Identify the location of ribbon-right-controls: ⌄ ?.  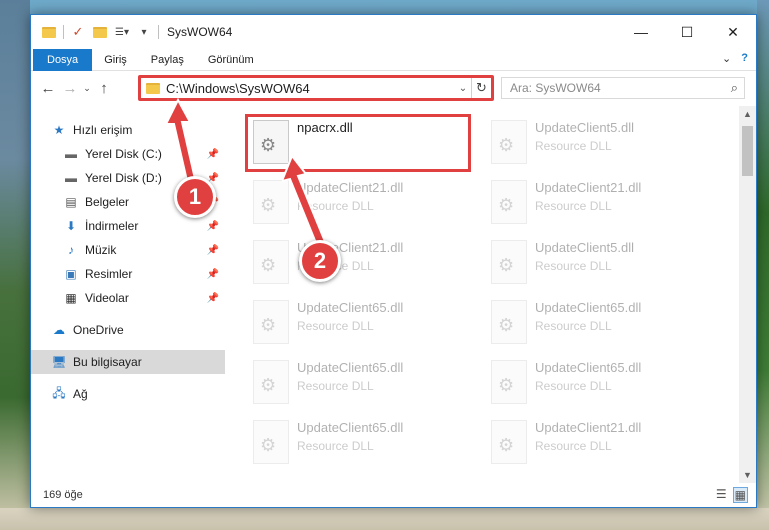
(735, 58).